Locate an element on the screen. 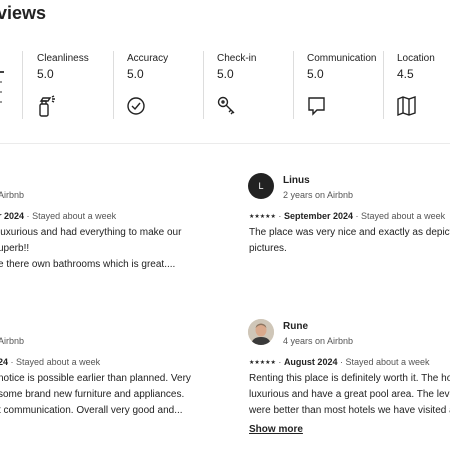 The height and width of the screenshot is (450, 450). map-icon is located at coordinates (407, 108).